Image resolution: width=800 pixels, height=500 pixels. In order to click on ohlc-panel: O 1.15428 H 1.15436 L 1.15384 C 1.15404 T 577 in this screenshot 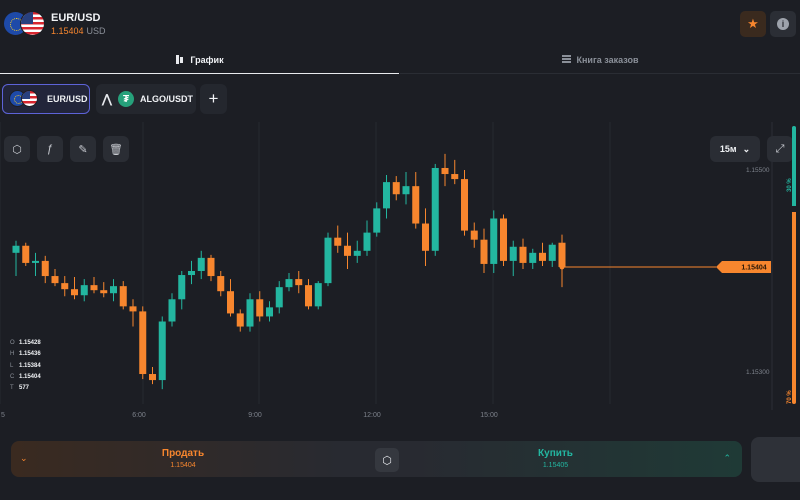, I will do `click(25, 366)`.